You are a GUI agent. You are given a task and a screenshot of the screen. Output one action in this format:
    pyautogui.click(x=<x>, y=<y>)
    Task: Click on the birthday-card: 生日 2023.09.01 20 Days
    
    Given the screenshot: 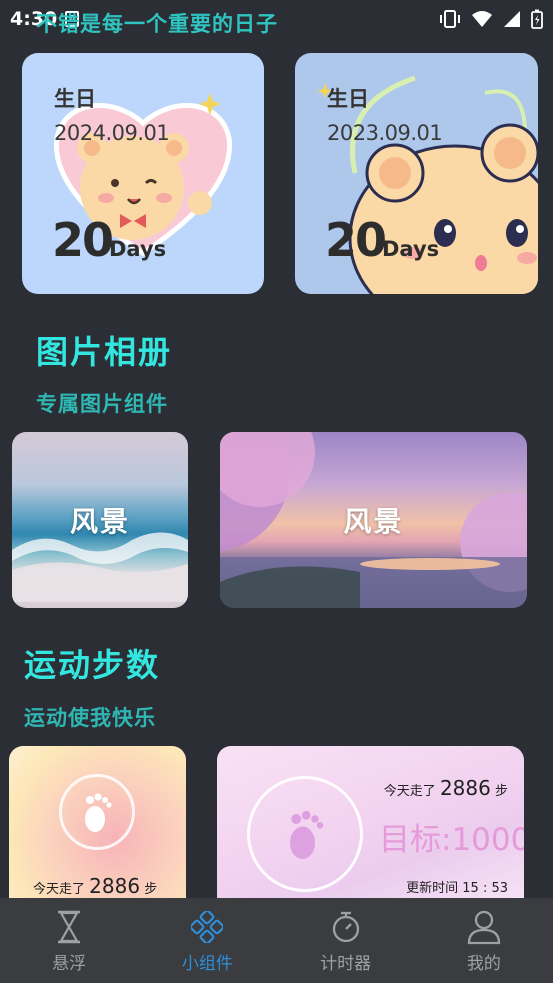 What is the action you would take?
    pyautogui.click(x=416, y=173)
    